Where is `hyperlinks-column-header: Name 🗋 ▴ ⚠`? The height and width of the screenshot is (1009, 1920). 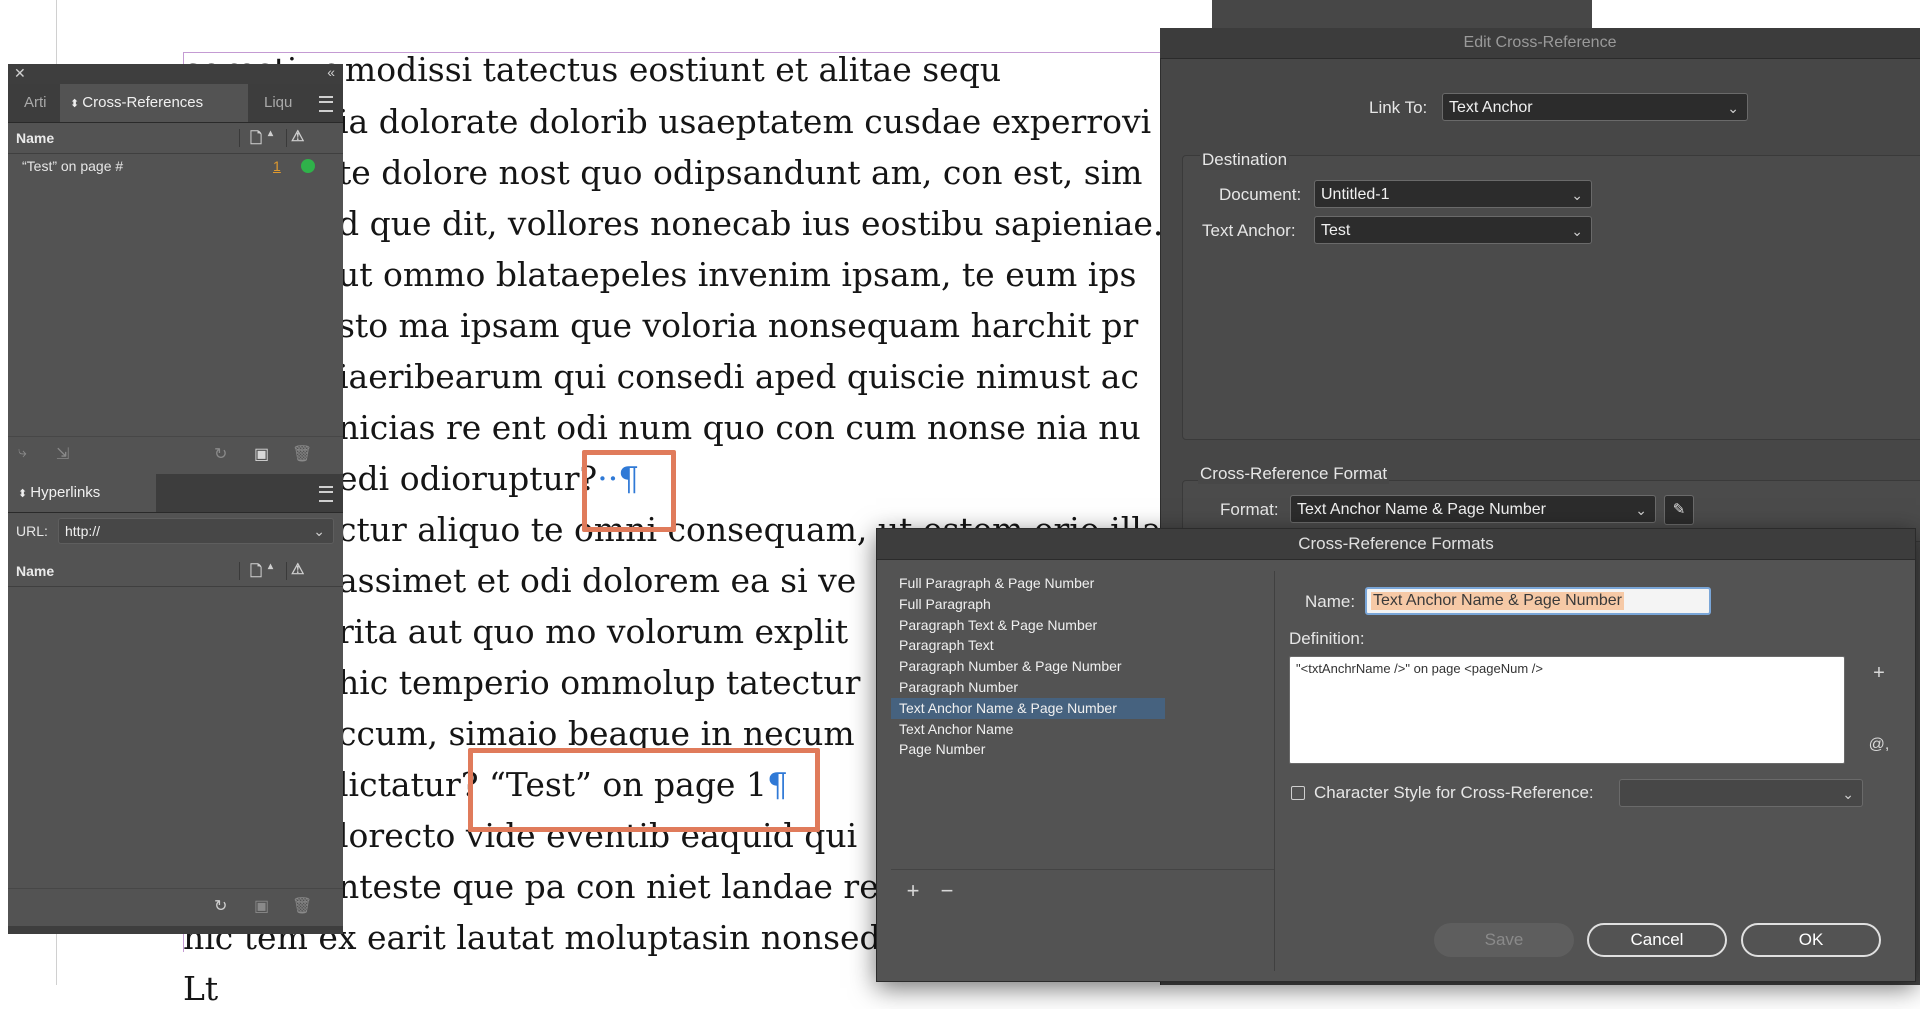 hyperlinks-column-header: Name 🗋 ▴ ⚠ is located at coordinates (175, 571).